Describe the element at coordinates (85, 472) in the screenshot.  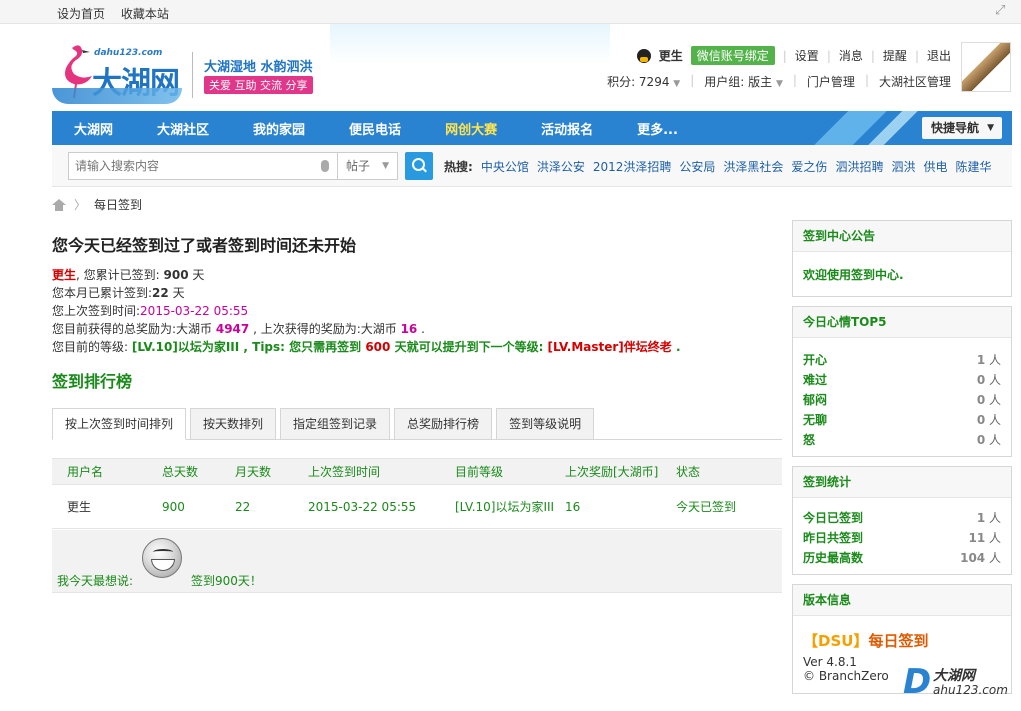
I see `col-username: 用户名` at that location.